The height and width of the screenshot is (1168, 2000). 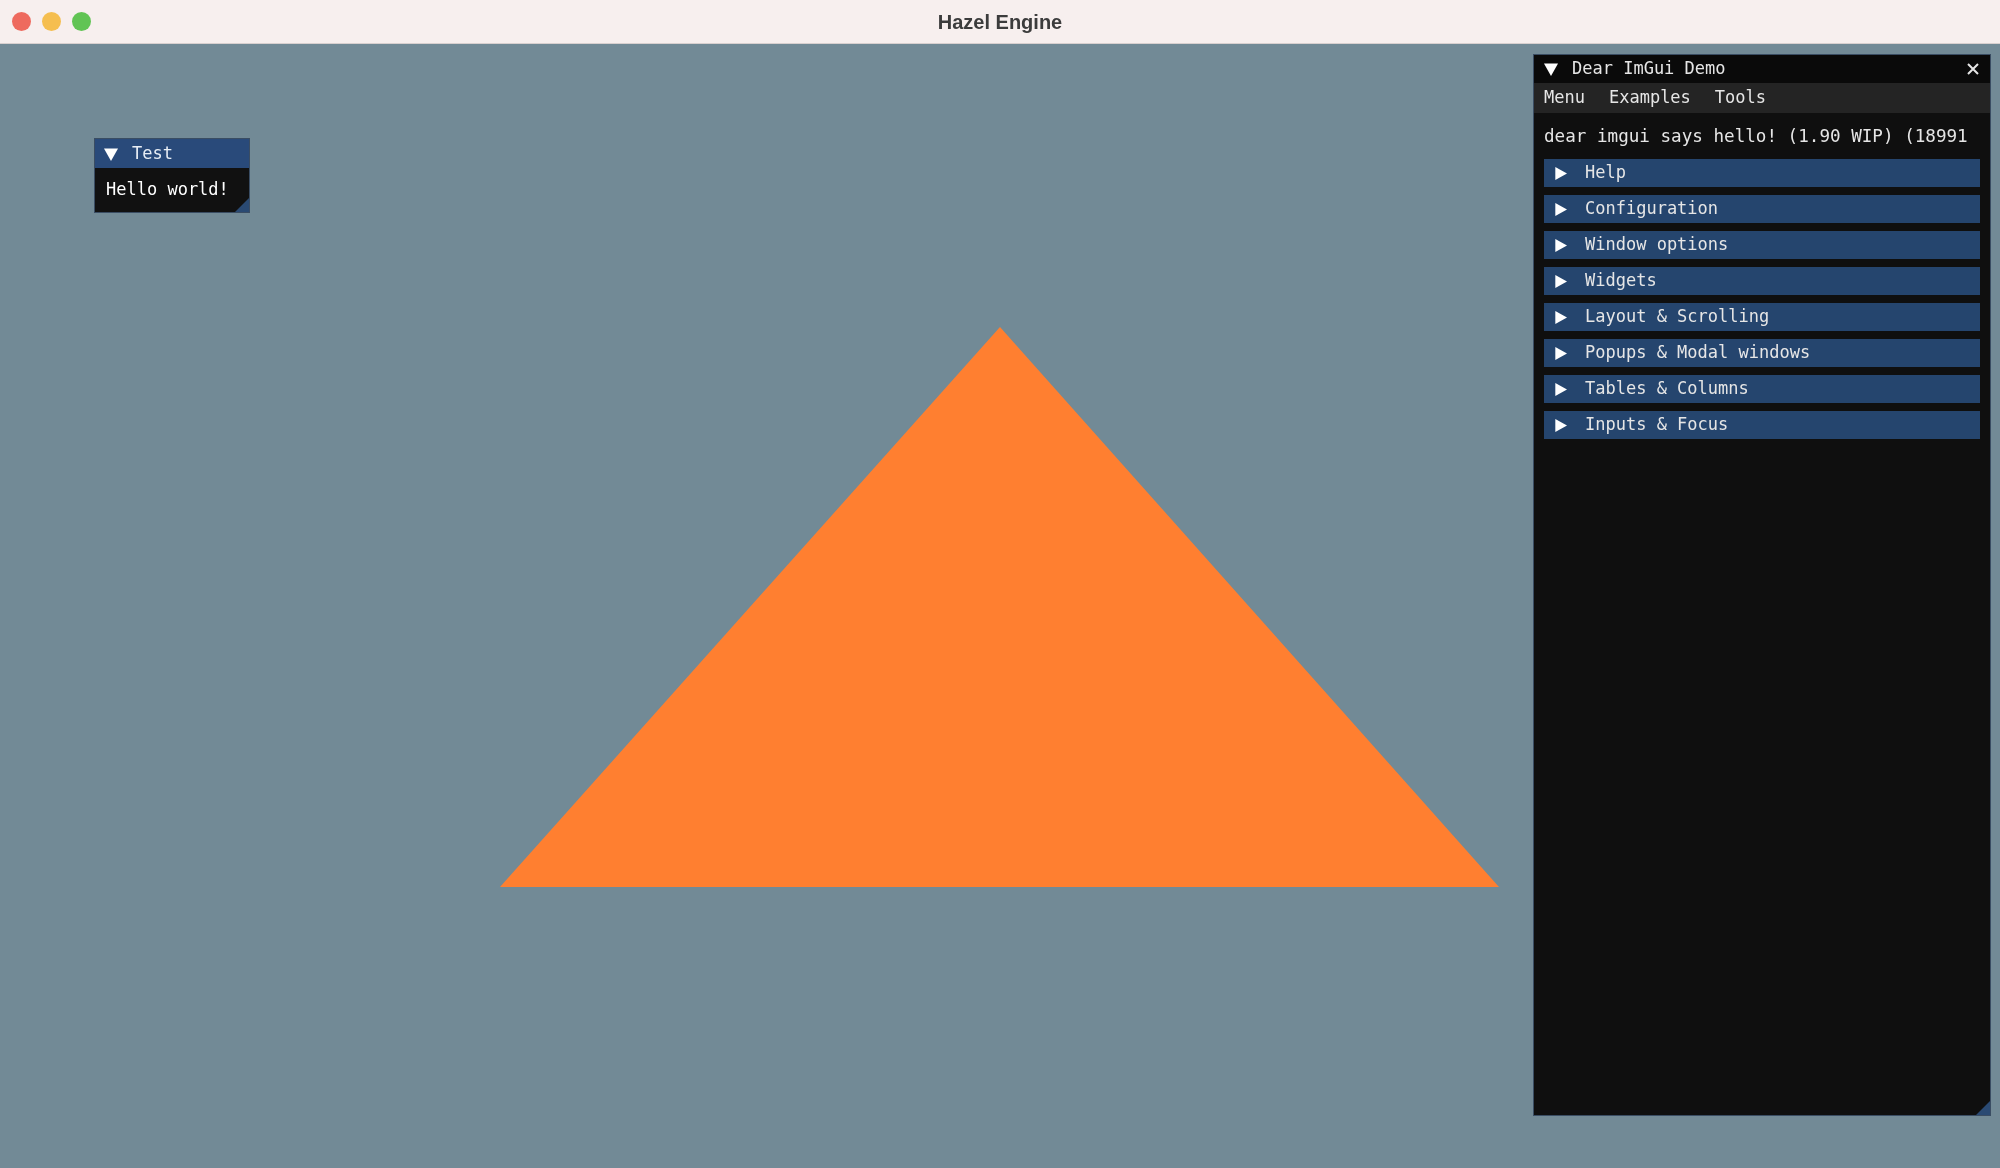 I want to click on collapsing-header: Configuration, so click(x=1762, y=209).